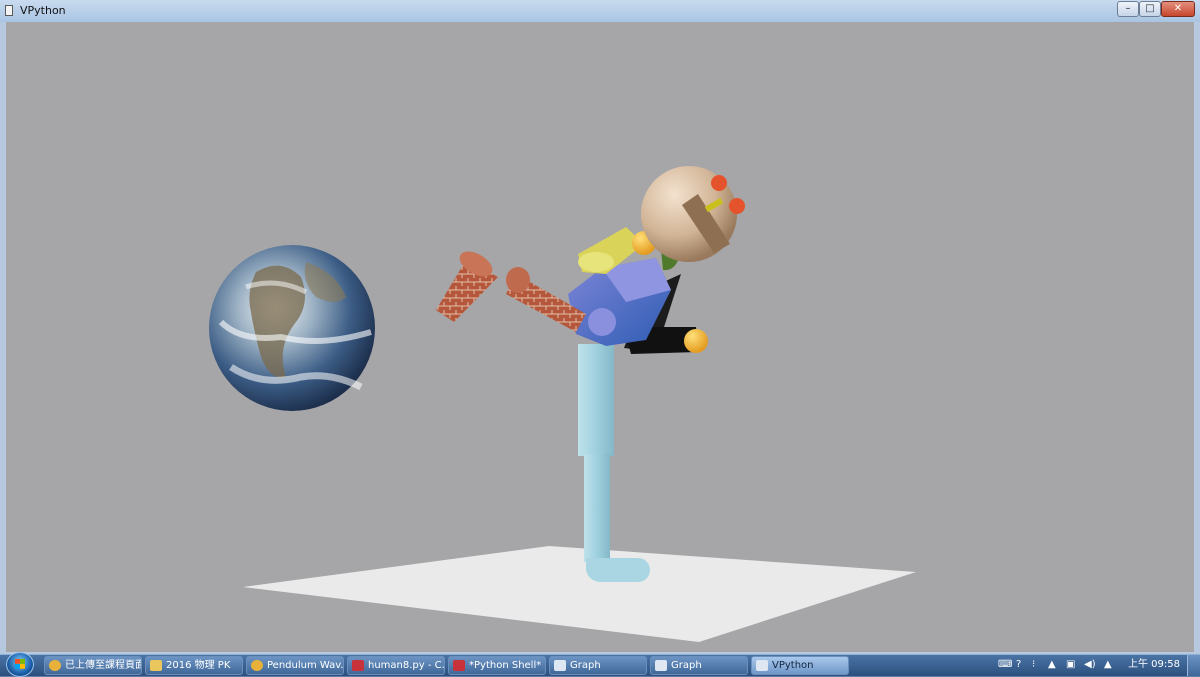 The image size is (1200, 677). What do you see at coordinates (1193, 665) in the screenshot?
I see `show-desktop-button` at bounding box center [1193, 665].